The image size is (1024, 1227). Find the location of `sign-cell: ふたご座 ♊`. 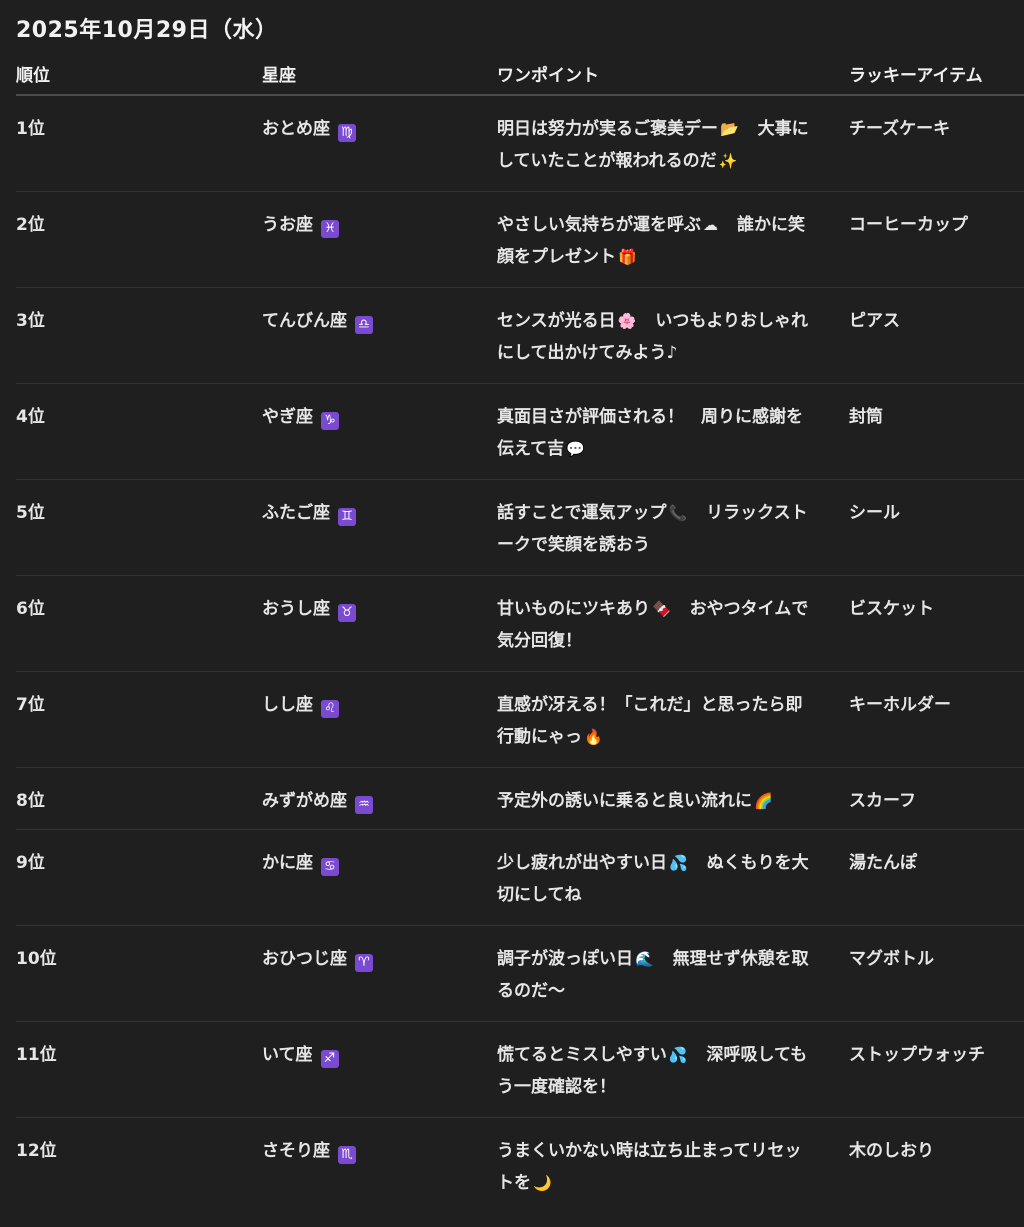

sign-cell: ふたご座 ♊ is located at coordinates (309, 514).